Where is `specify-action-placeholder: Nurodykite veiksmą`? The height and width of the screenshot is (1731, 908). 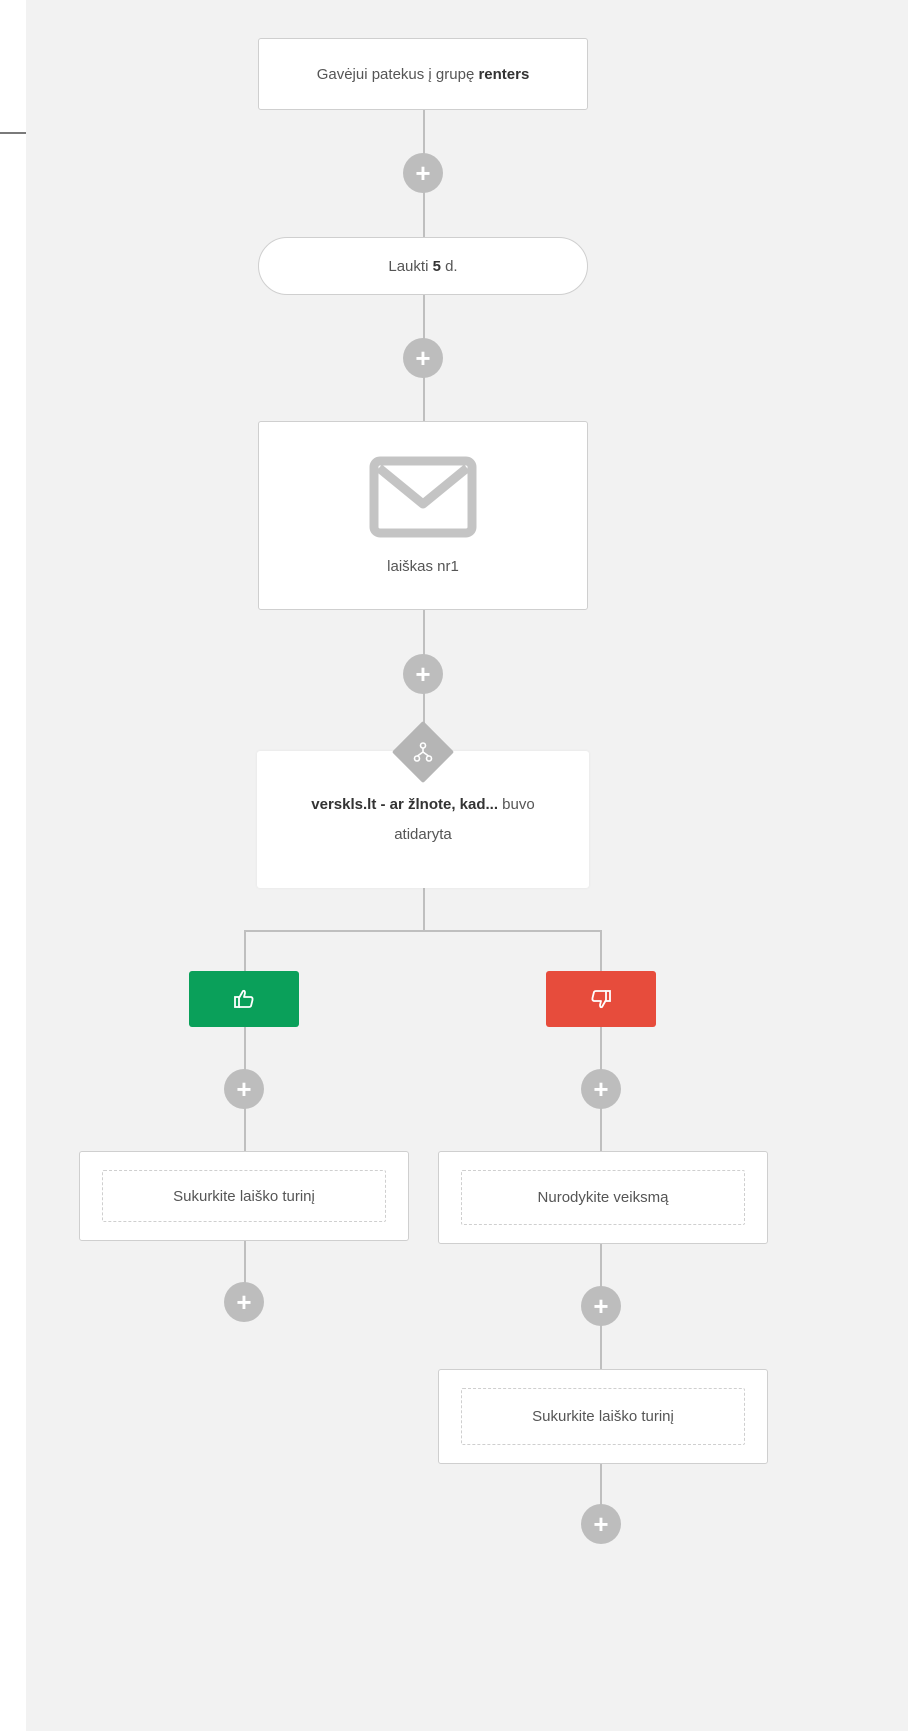 specify-action-placeholder: Nurodykite veiksmą is located at coordinates (603, 1197).